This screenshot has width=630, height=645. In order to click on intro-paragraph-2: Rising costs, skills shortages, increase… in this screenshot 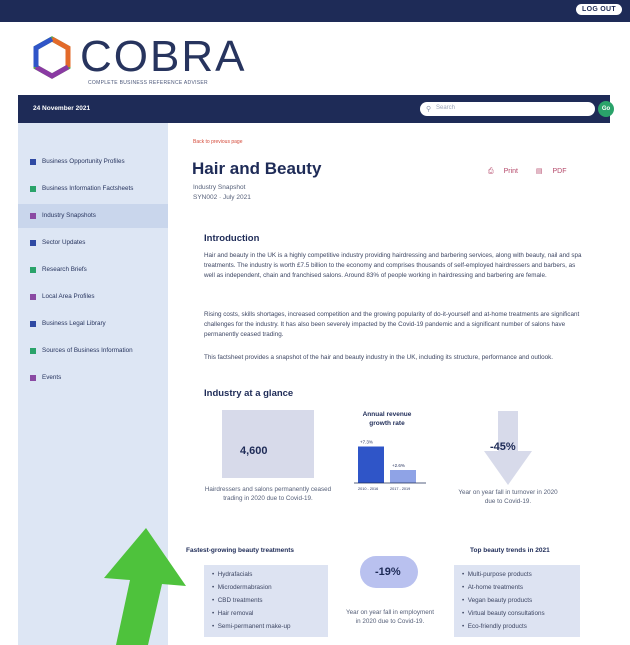, I will do `click(392, 324)`.